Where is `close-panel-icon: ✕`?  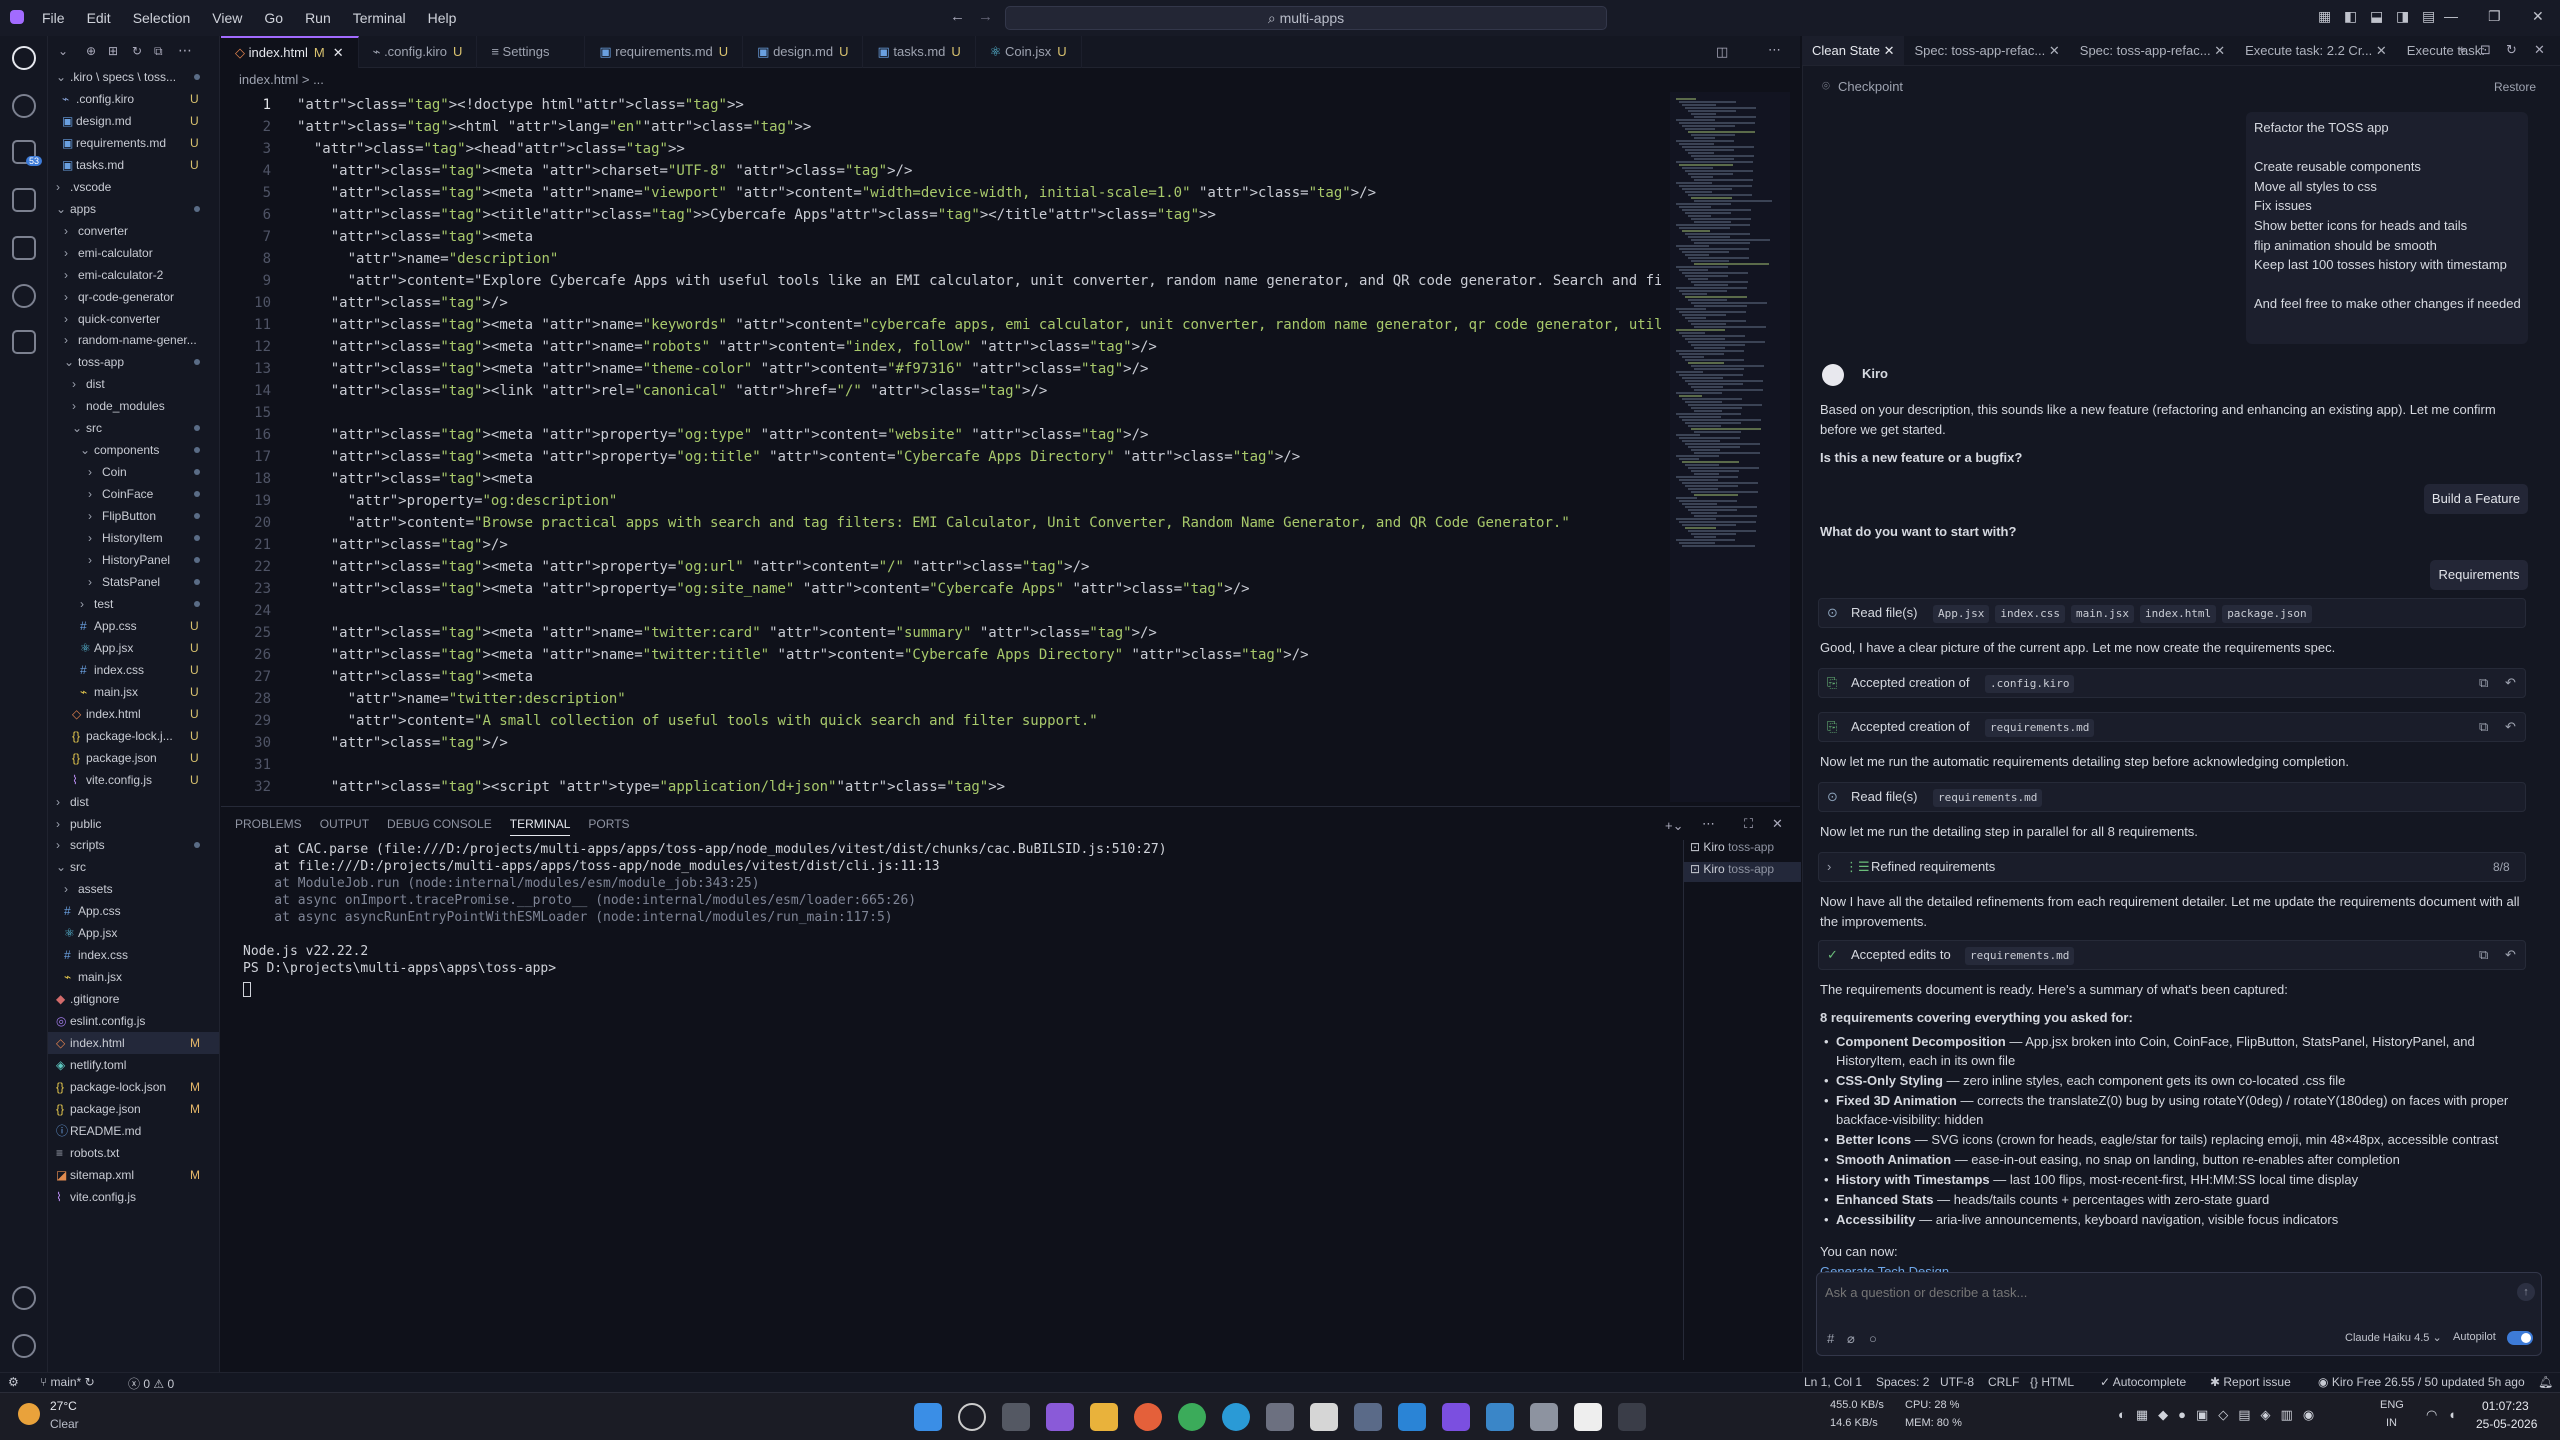
close-panel-icon: ✕ is located at coordinates (1777, 824).